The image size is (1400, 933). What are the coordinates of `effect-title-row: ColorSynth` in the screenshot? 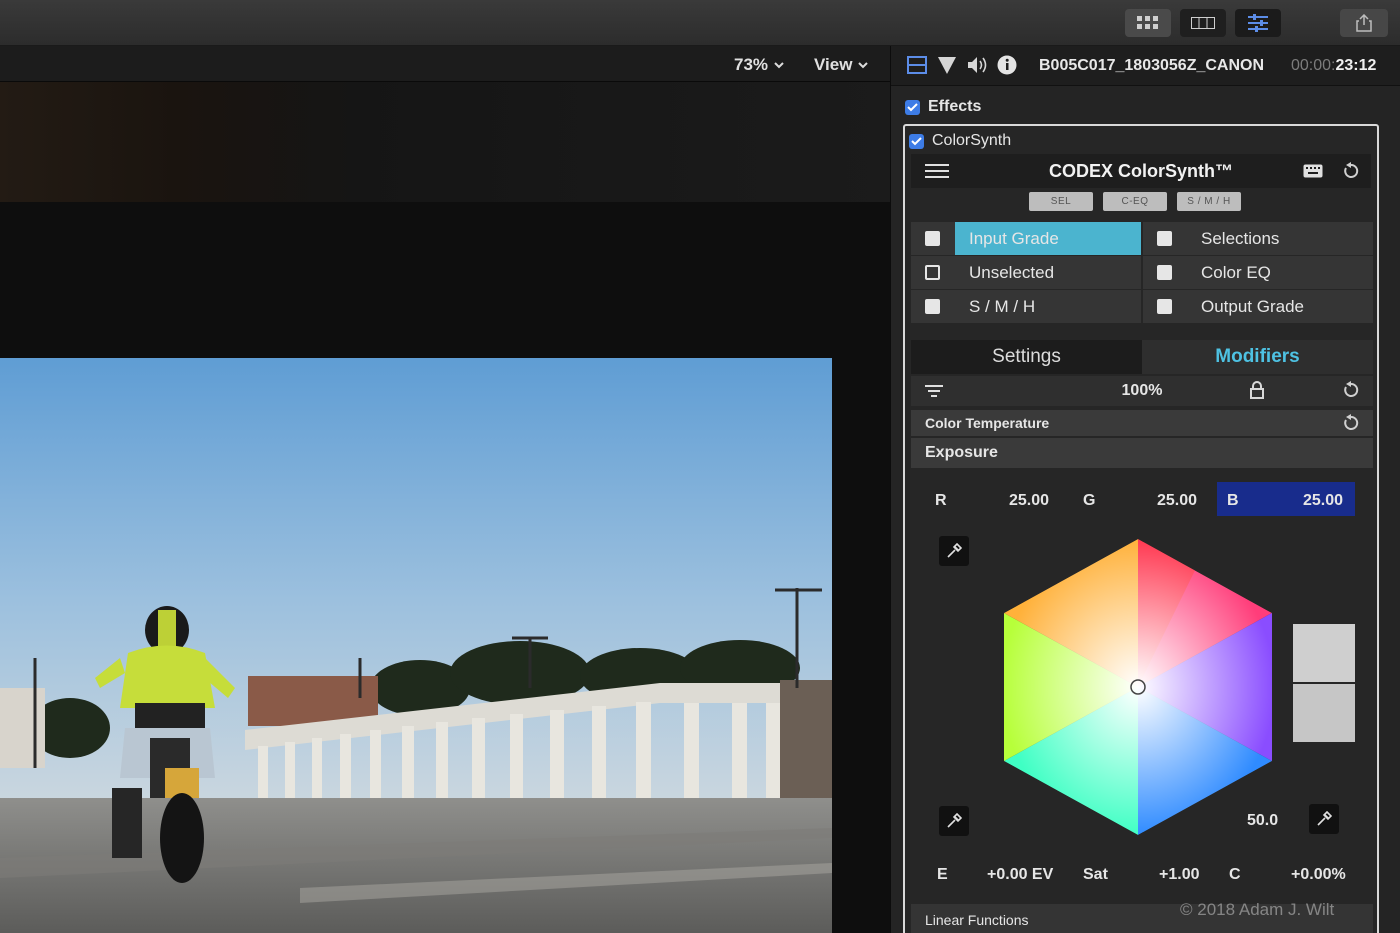 It's located at (960, 141).